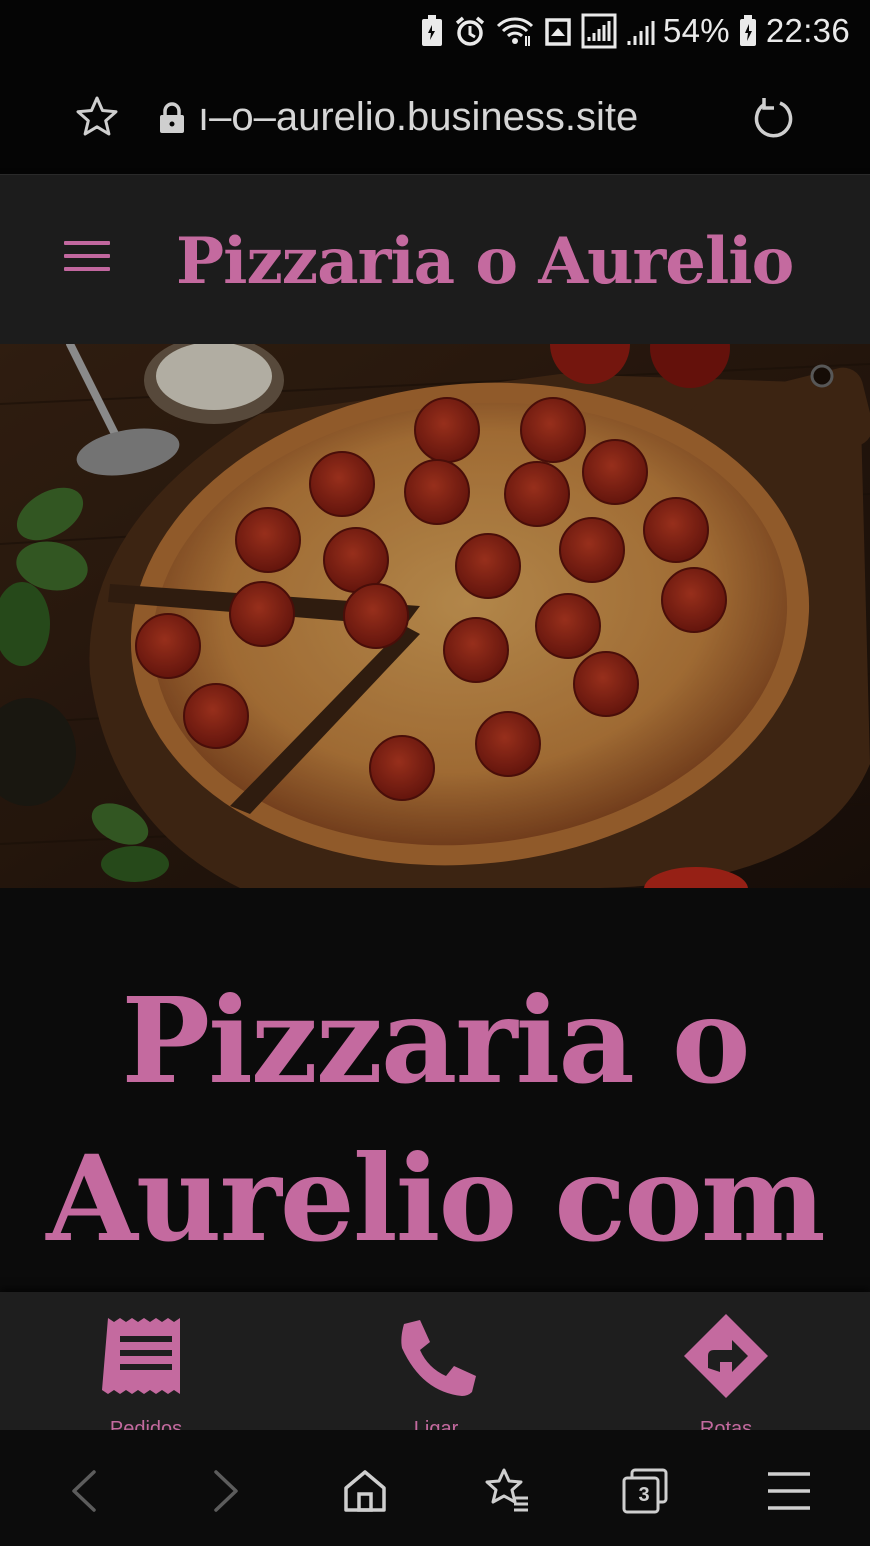 The height and width of the screenshot is (1546, 870). What do you see at coordinates (507, 1491) in the screenshot?
I see `bookmarks-icon` at bounding box center [507, 1491].